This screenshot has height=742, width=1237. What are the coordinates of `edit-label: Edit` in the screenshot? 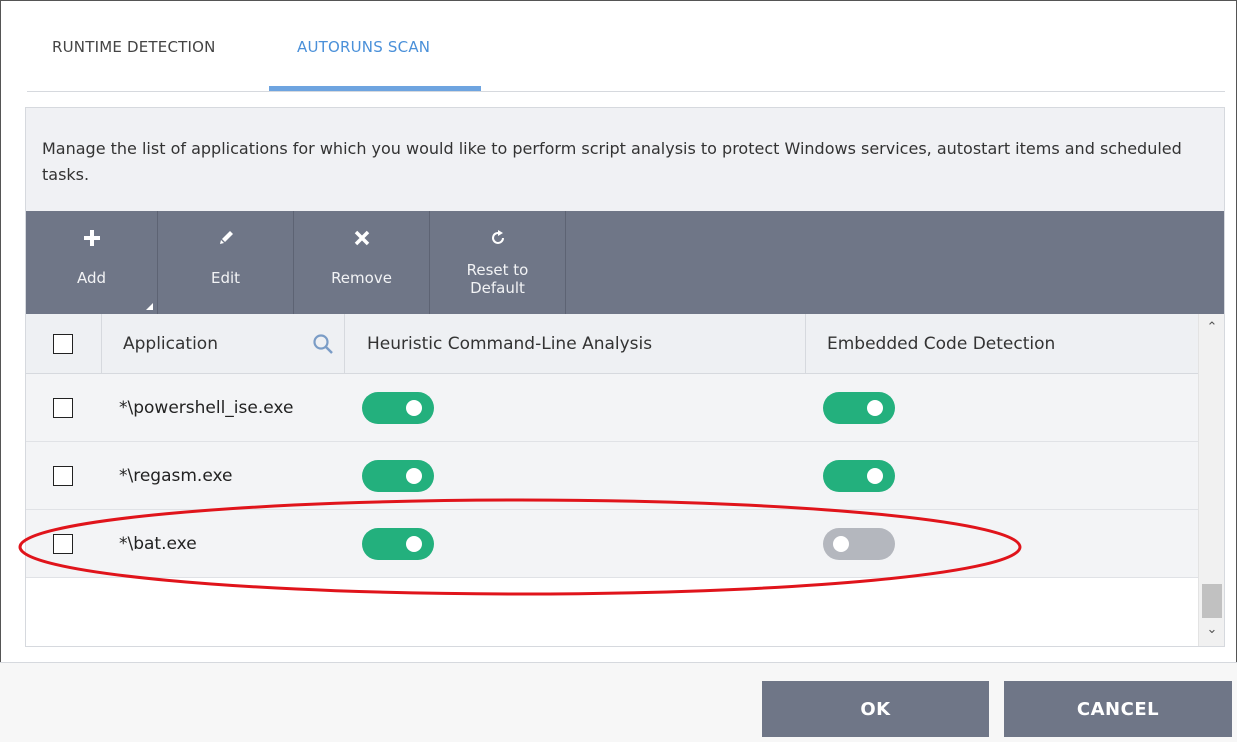 It's located at (225, 278).